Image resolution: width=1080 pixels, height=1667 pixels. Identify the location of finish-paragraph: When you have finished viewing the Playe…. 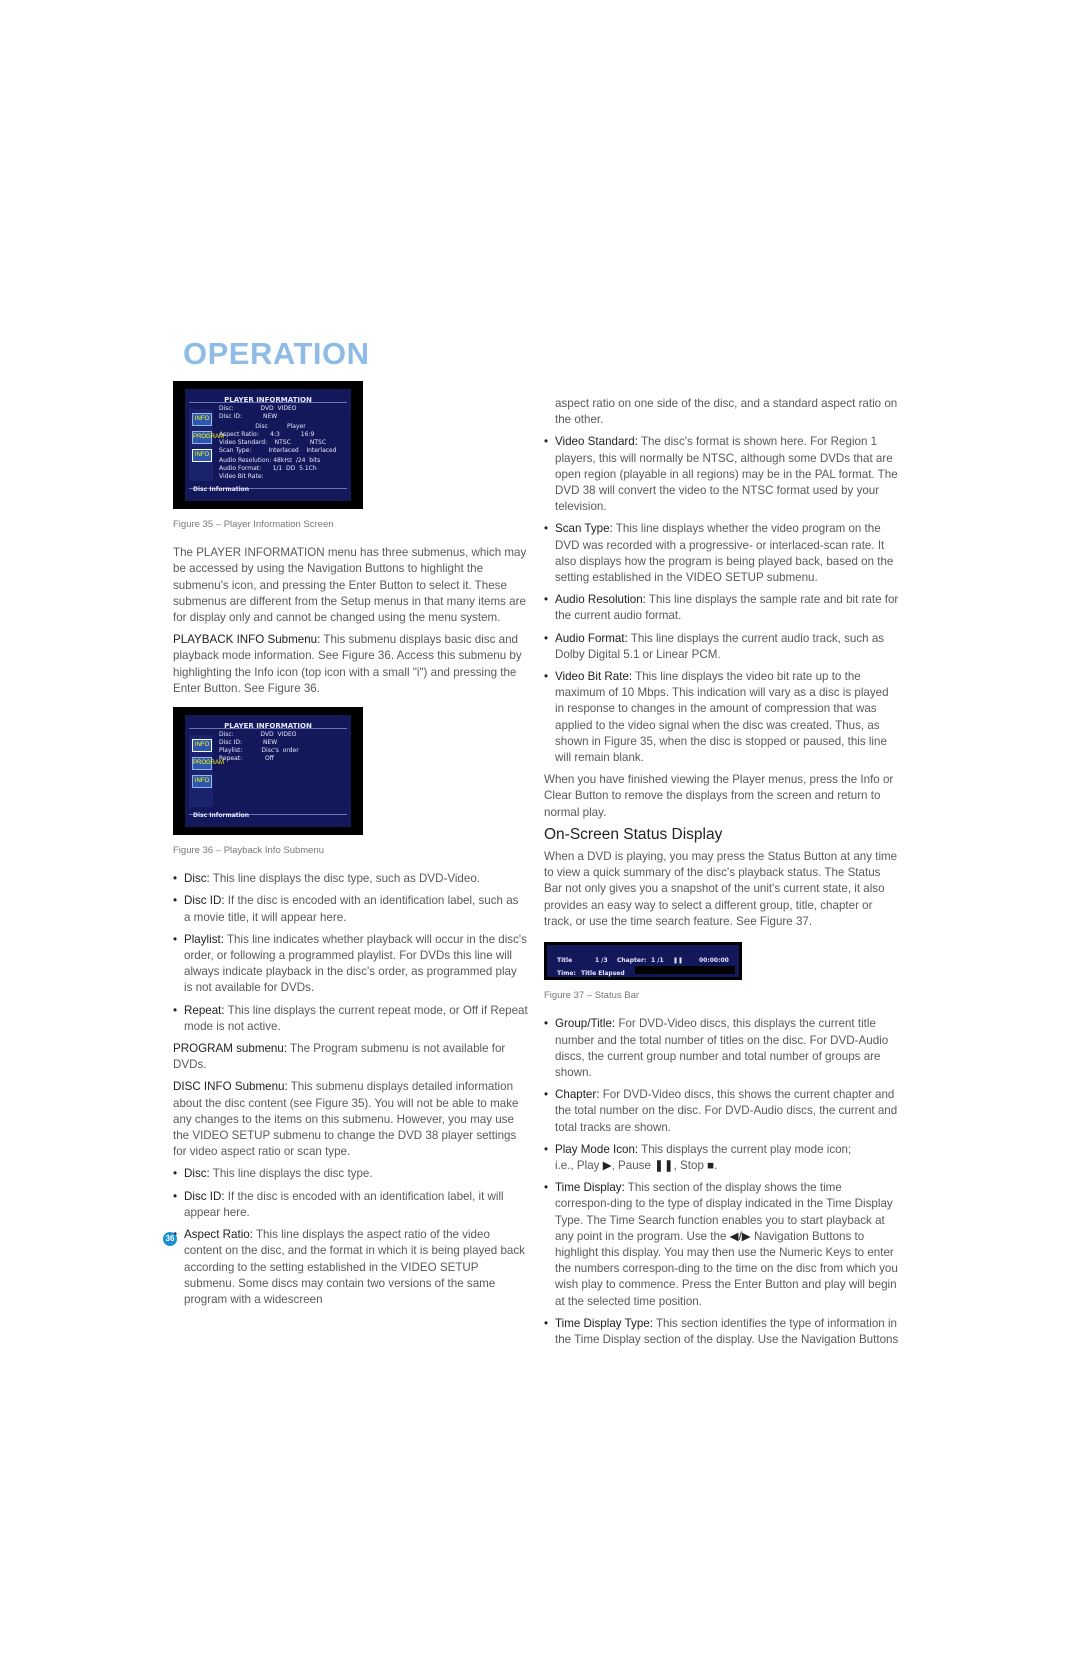
(719, 796).